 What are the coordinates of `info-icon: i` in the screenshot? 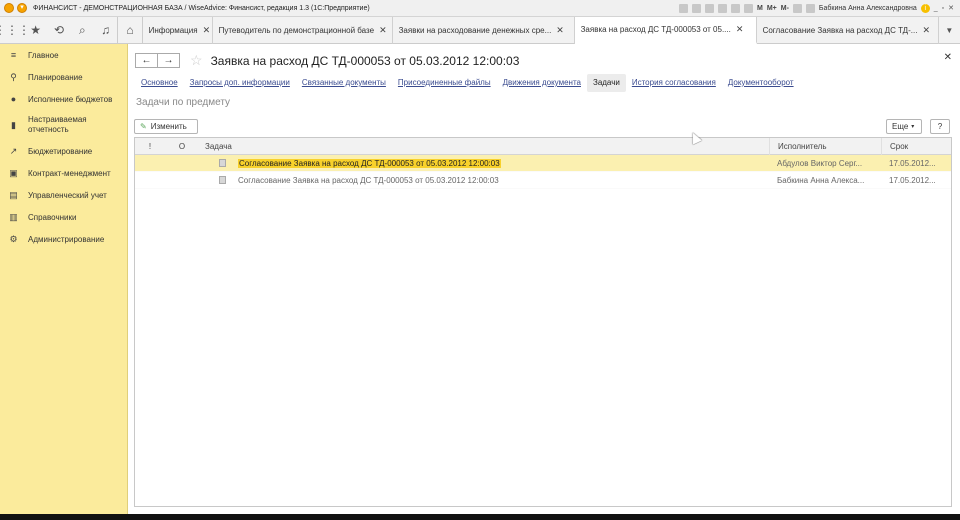 It's located at (925, 8).